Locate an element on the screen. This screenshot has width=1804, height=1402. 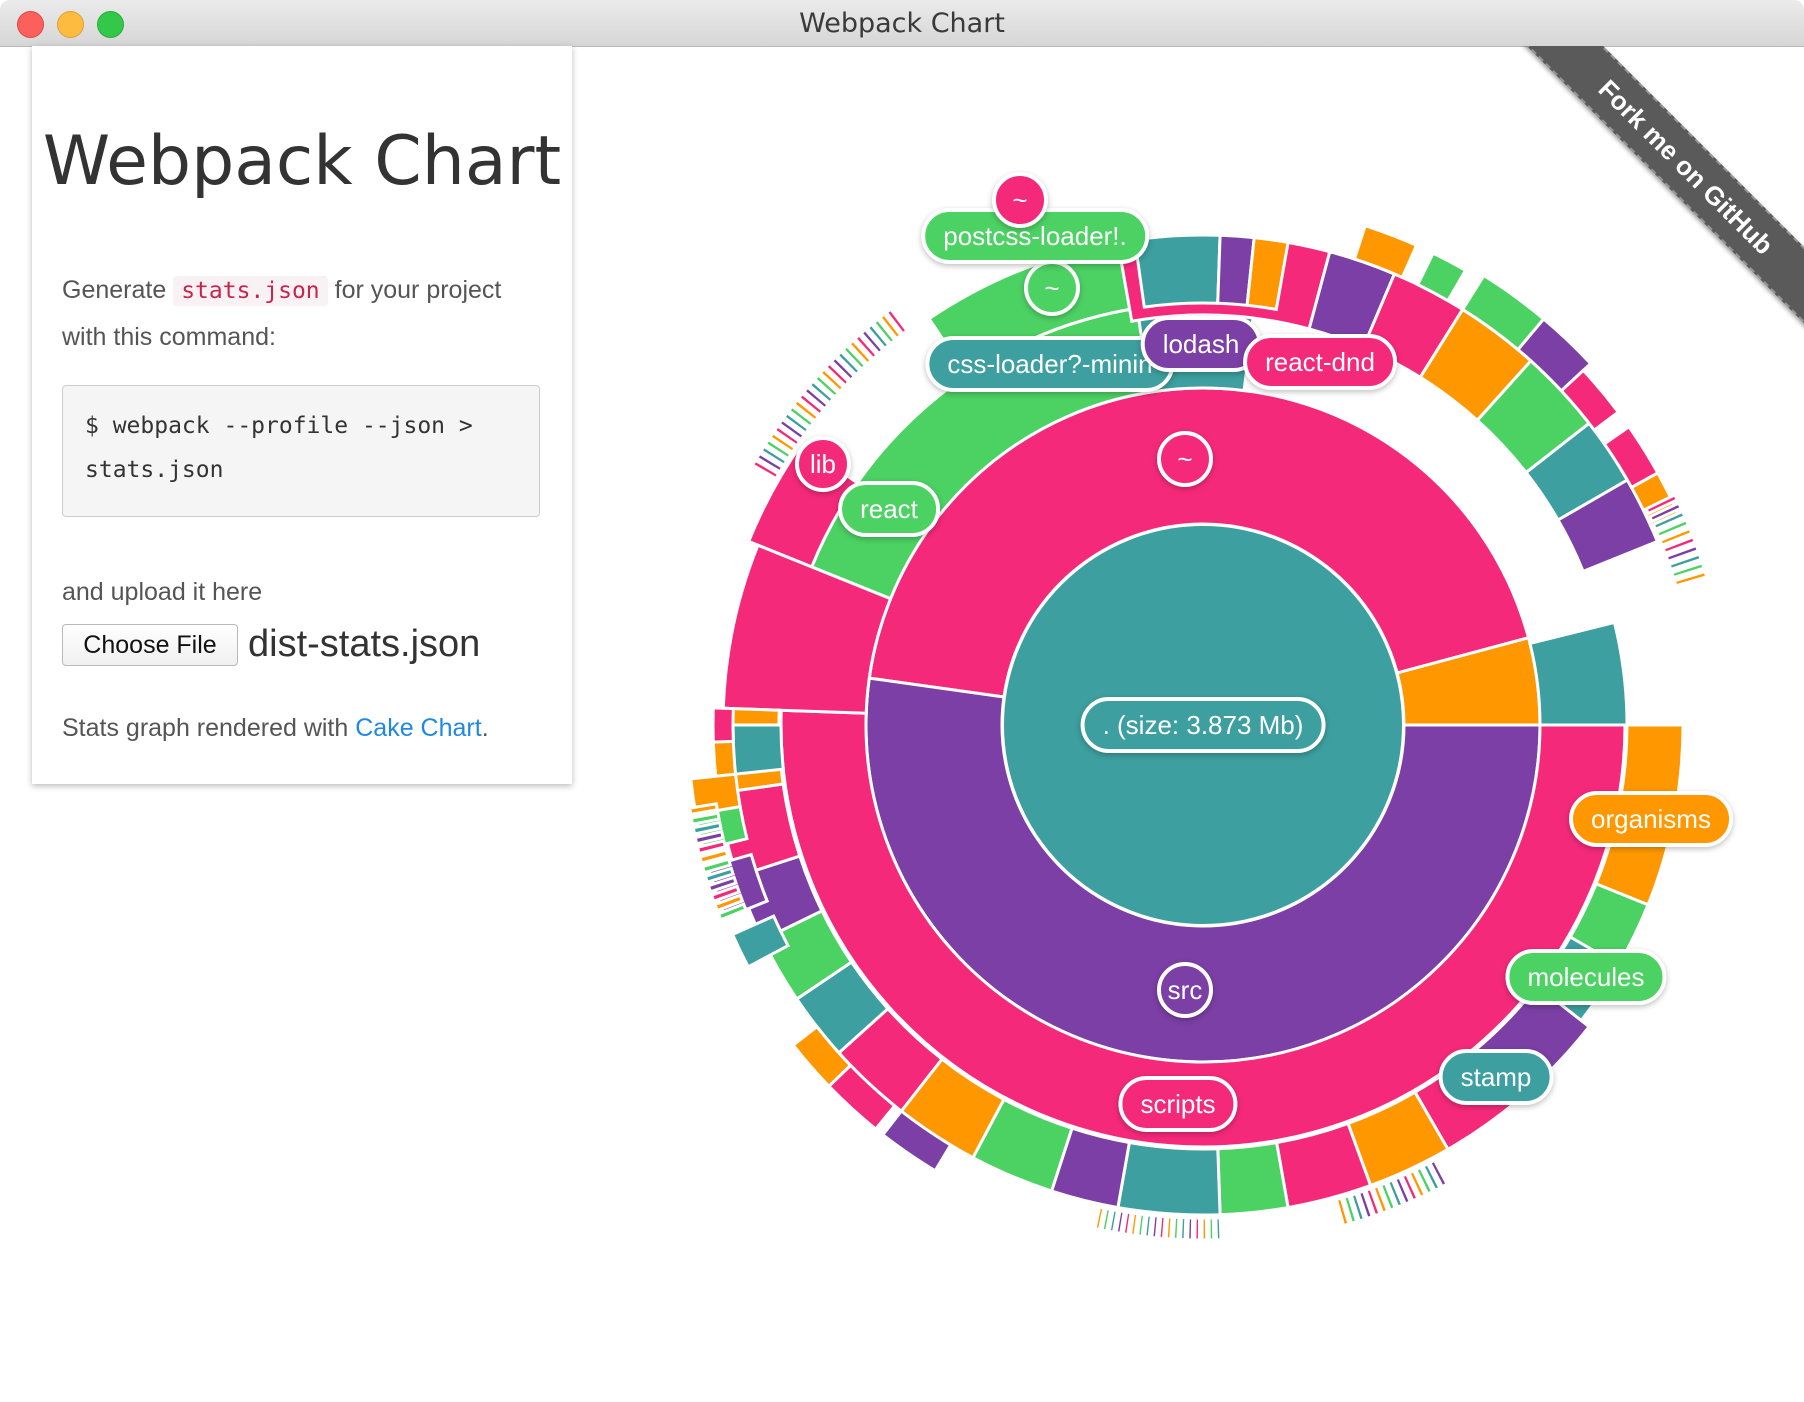
credit-text-before: Stats graph rendered with is located at coordinates (209, 728).